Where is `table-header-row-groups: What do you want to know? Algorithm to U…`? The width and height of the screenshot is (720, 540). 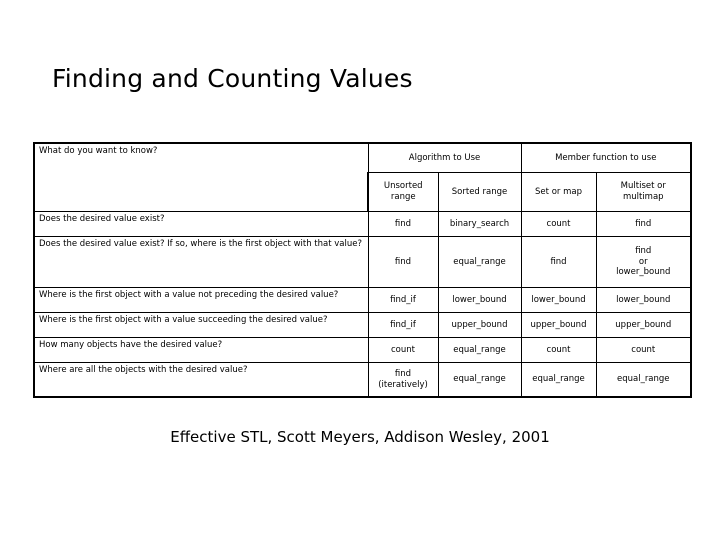 table-header-row-groups: What do you want to know? Algorithm to U… is located at coordinates (363, 177).